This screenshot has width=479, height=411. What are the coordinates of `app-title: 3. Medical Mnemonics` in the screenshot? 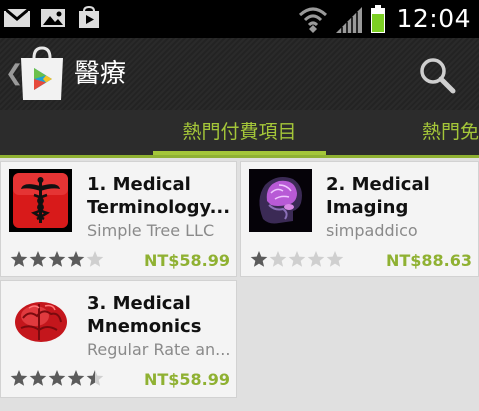 It's located at (144, 315).